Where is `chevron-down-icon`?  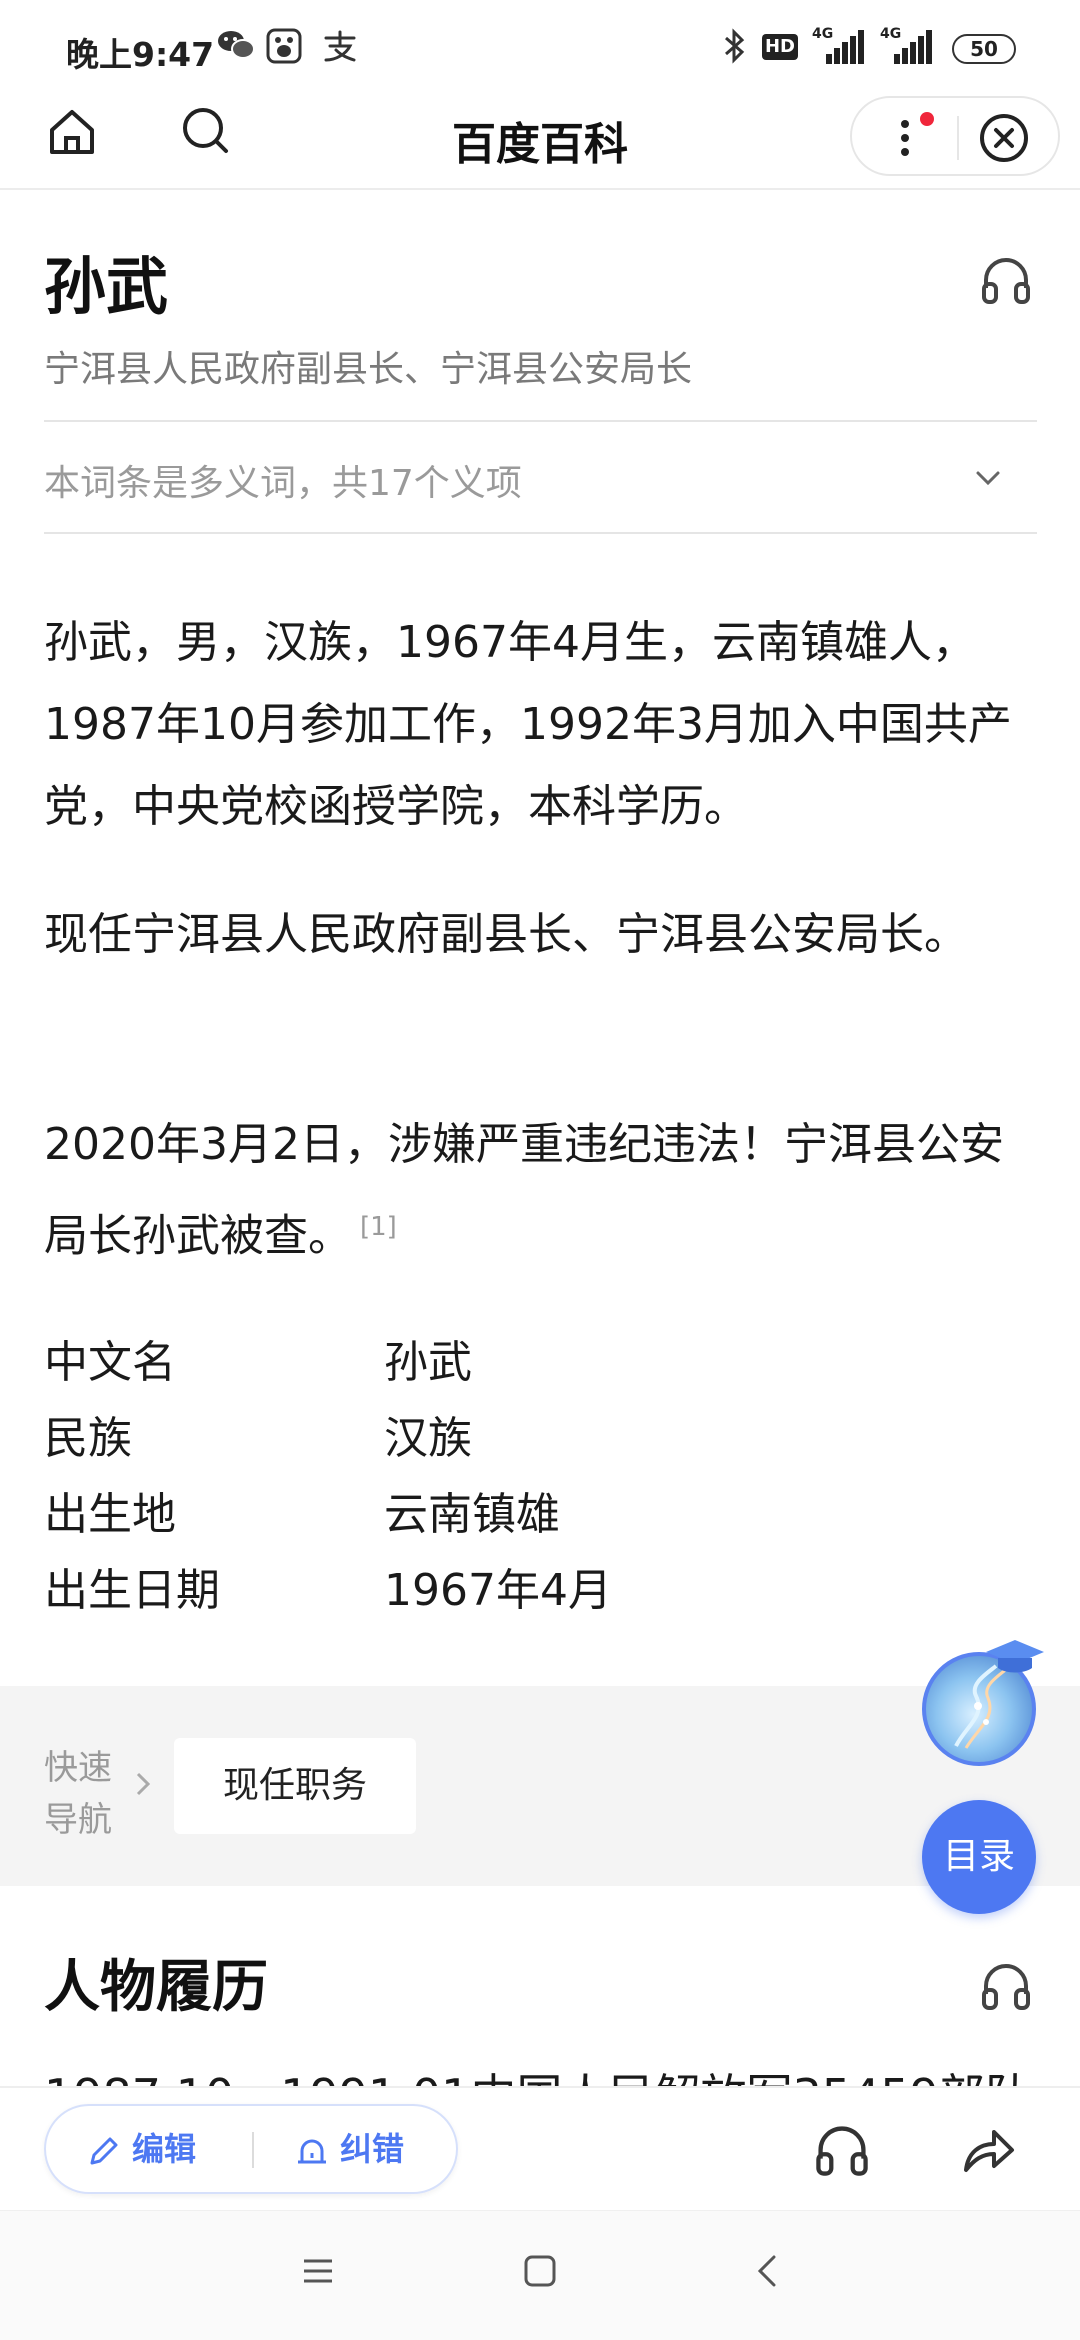 chevron-down-icon is located at coordinates (988, 478).